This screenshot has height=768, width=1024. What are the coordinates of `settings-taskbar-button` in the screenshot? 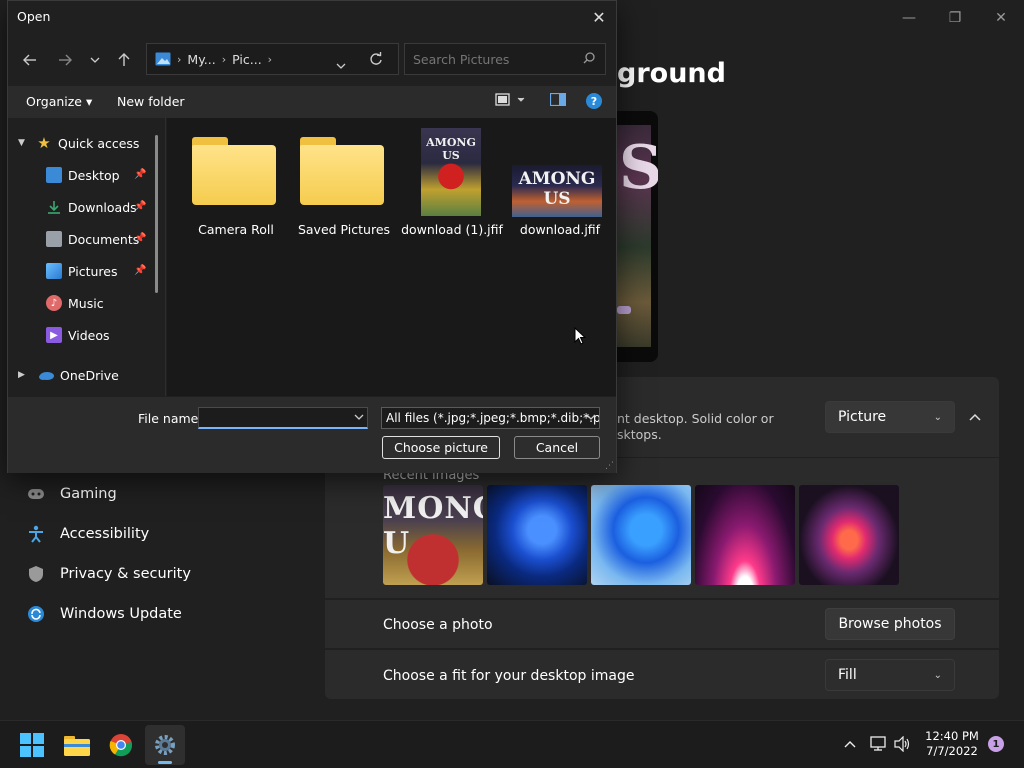 It's located at (165, 745).